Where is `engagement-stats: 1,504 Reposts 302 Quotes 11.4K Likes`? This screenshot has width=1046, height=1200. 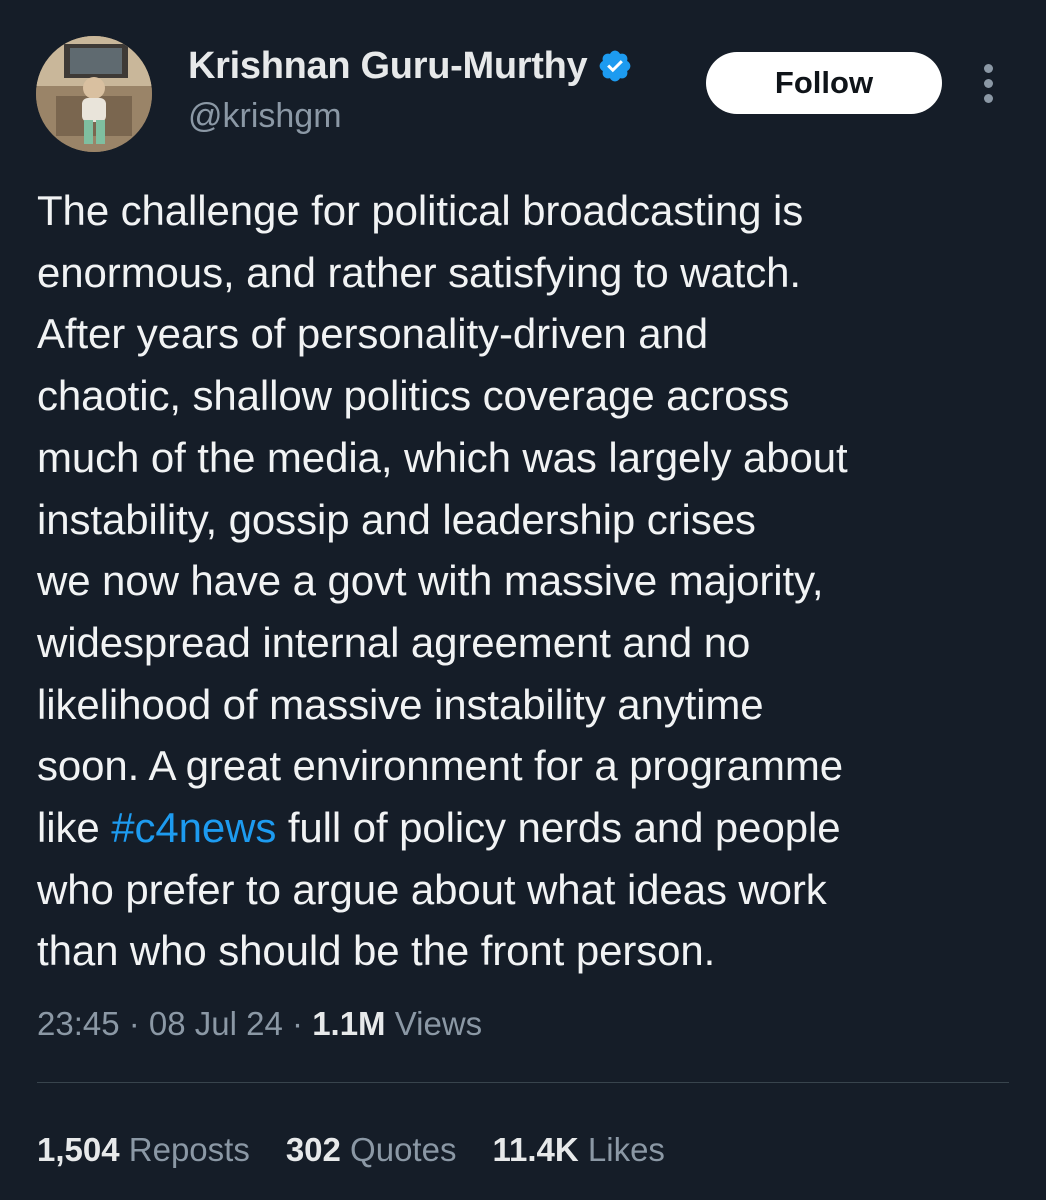 engagement-stats: 1,504 Reposts 302 Quotes 11.4K Likes is located at coordinates (351, 1150).